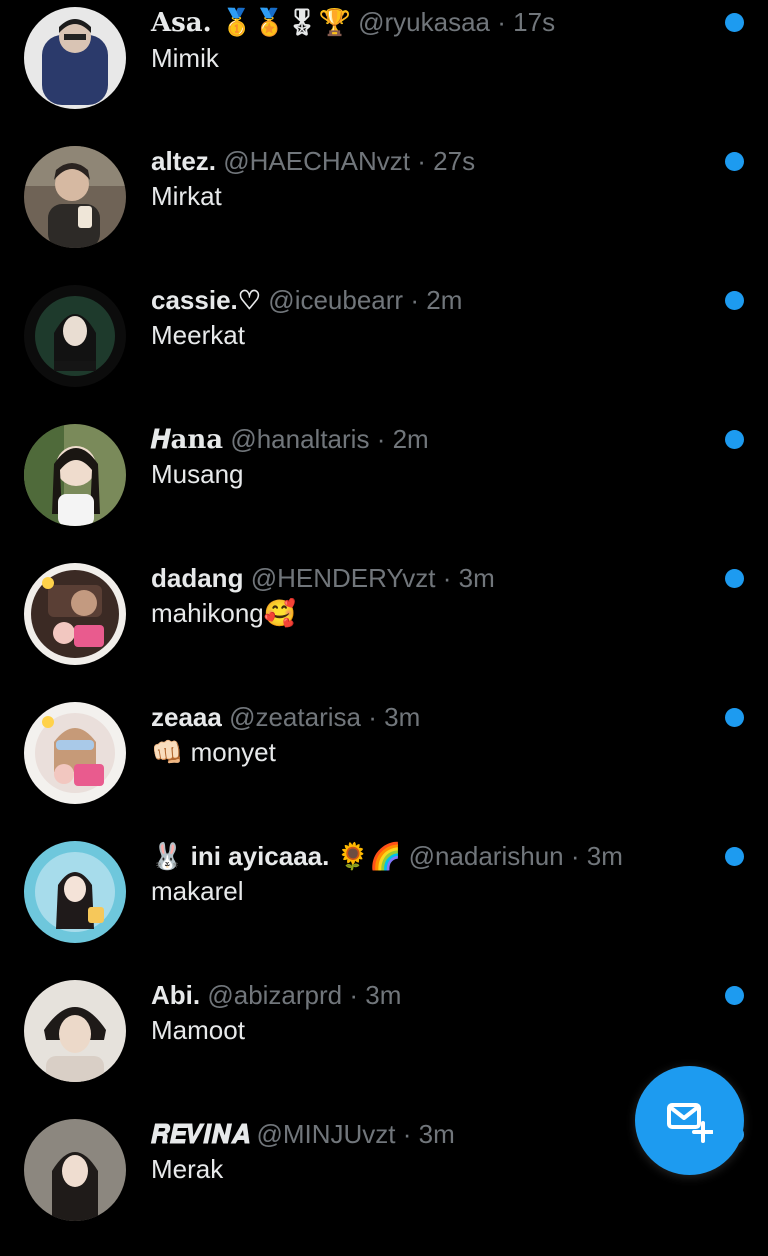 This screenshot has width=768, height=1256. What do you see at coordinates (187, 440) in the screenshot?
I see `display-name: 𝑯ana` at bounding box center [187, 440].